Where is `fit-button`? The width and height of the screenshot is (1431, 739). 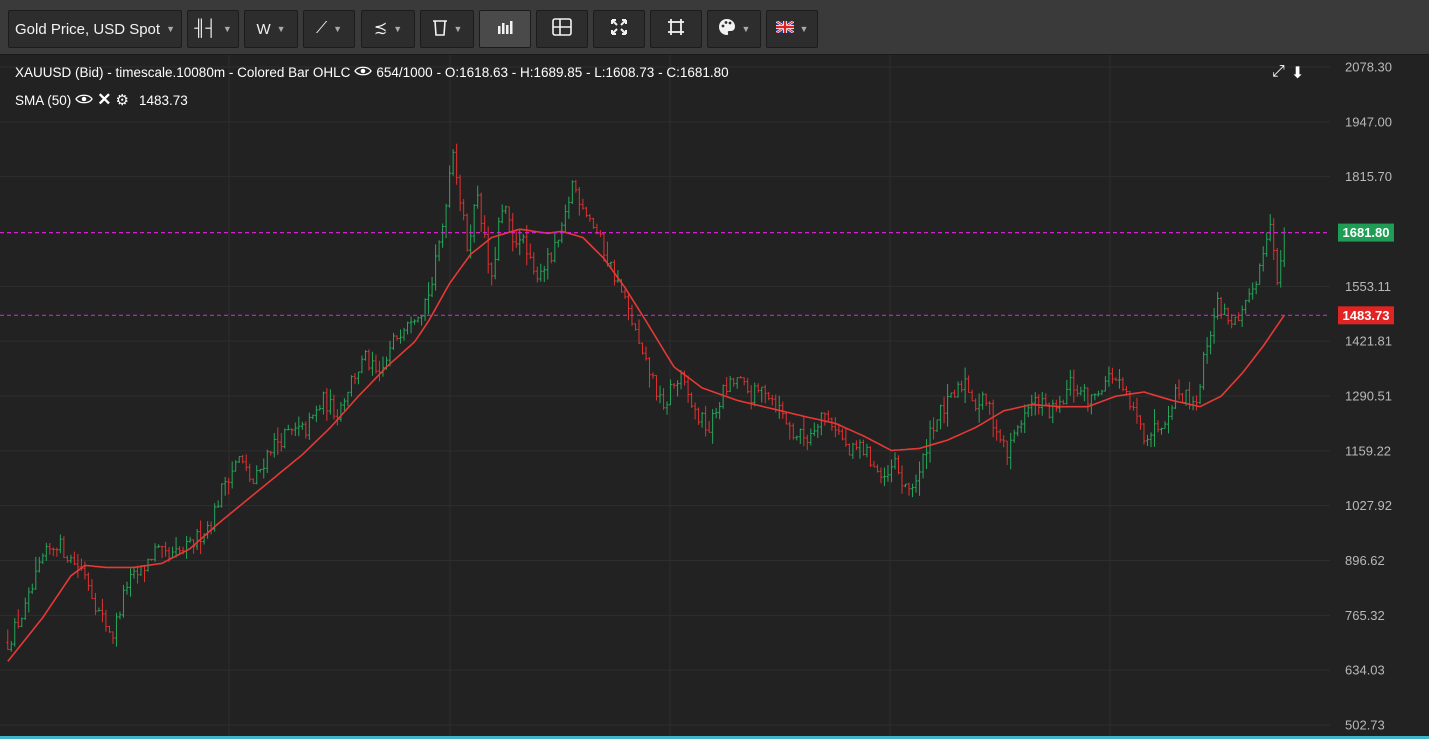 fit-button is located at coordinates (676, 29).